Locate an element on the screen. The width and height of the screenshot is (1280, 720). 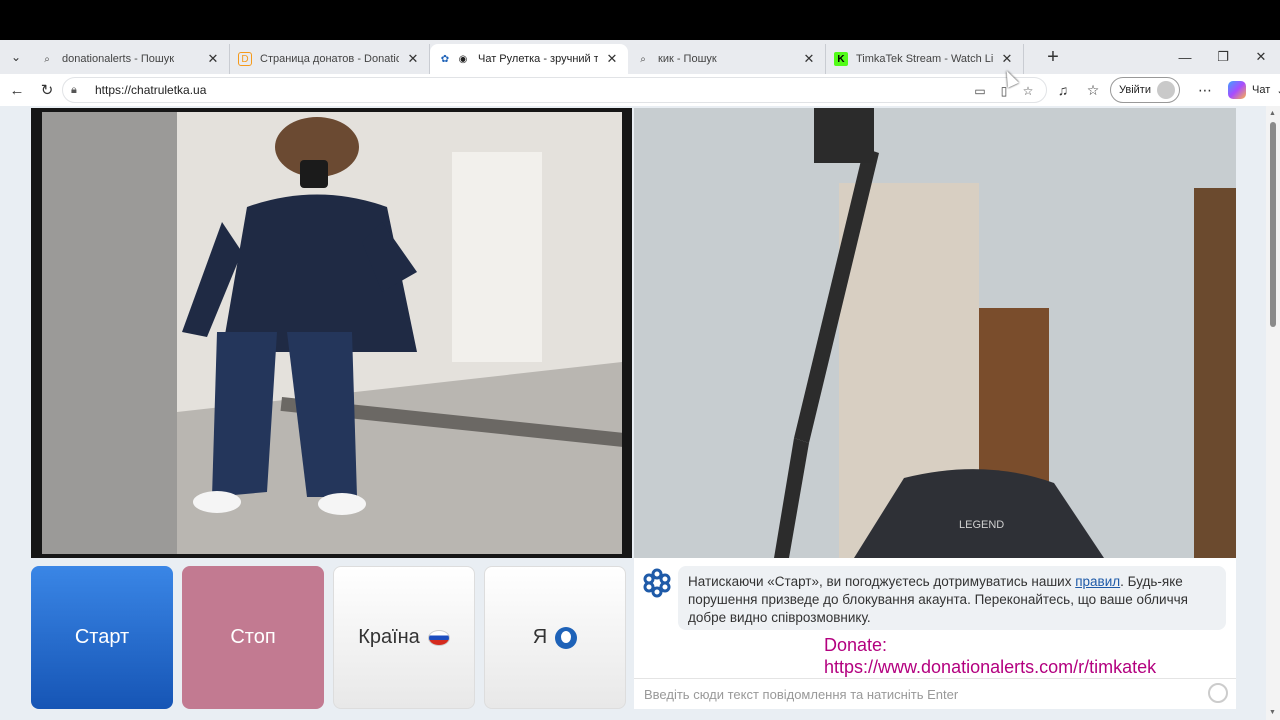
user-gender-icon is located at coordinates (566, 637).